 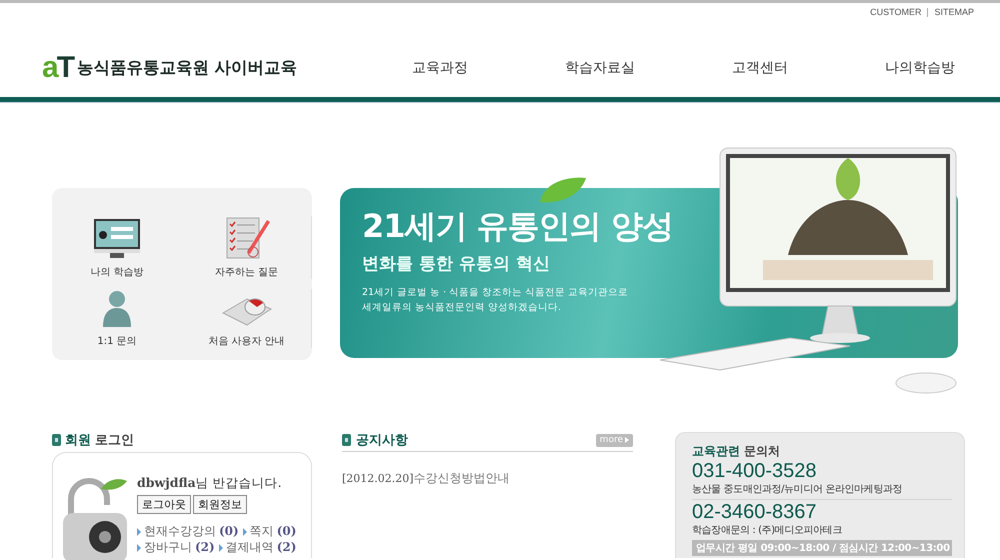 What do you see at coordinates (246, 341) in the screenshot?
I see `quick-menu-link: 처음 사용자 안내` at bounding box center [246, 341].